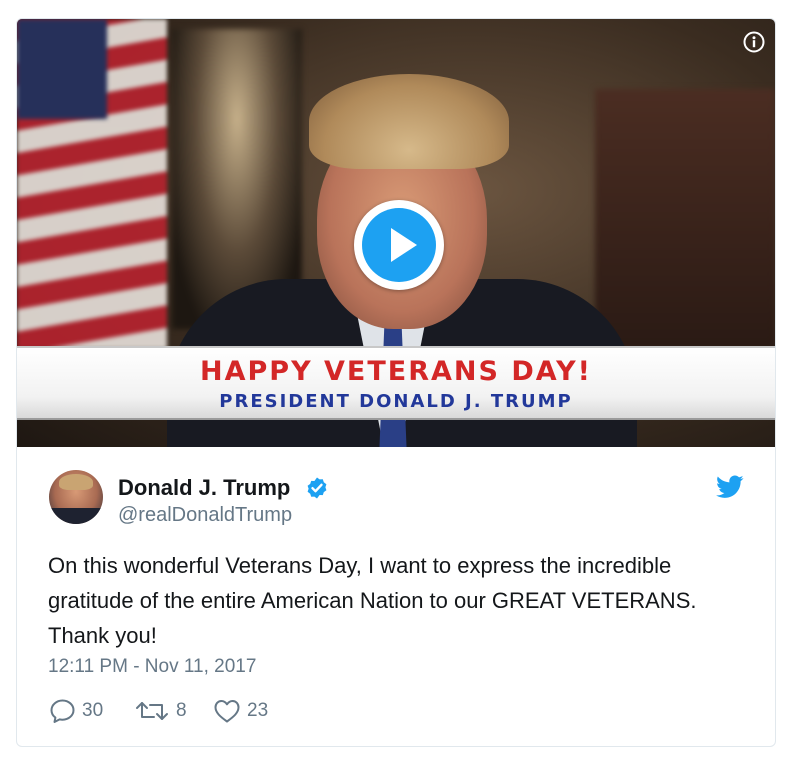 Image resolution: width=799 pixels, height=774 pixels. I want to click on room-background, so click(685, 219).